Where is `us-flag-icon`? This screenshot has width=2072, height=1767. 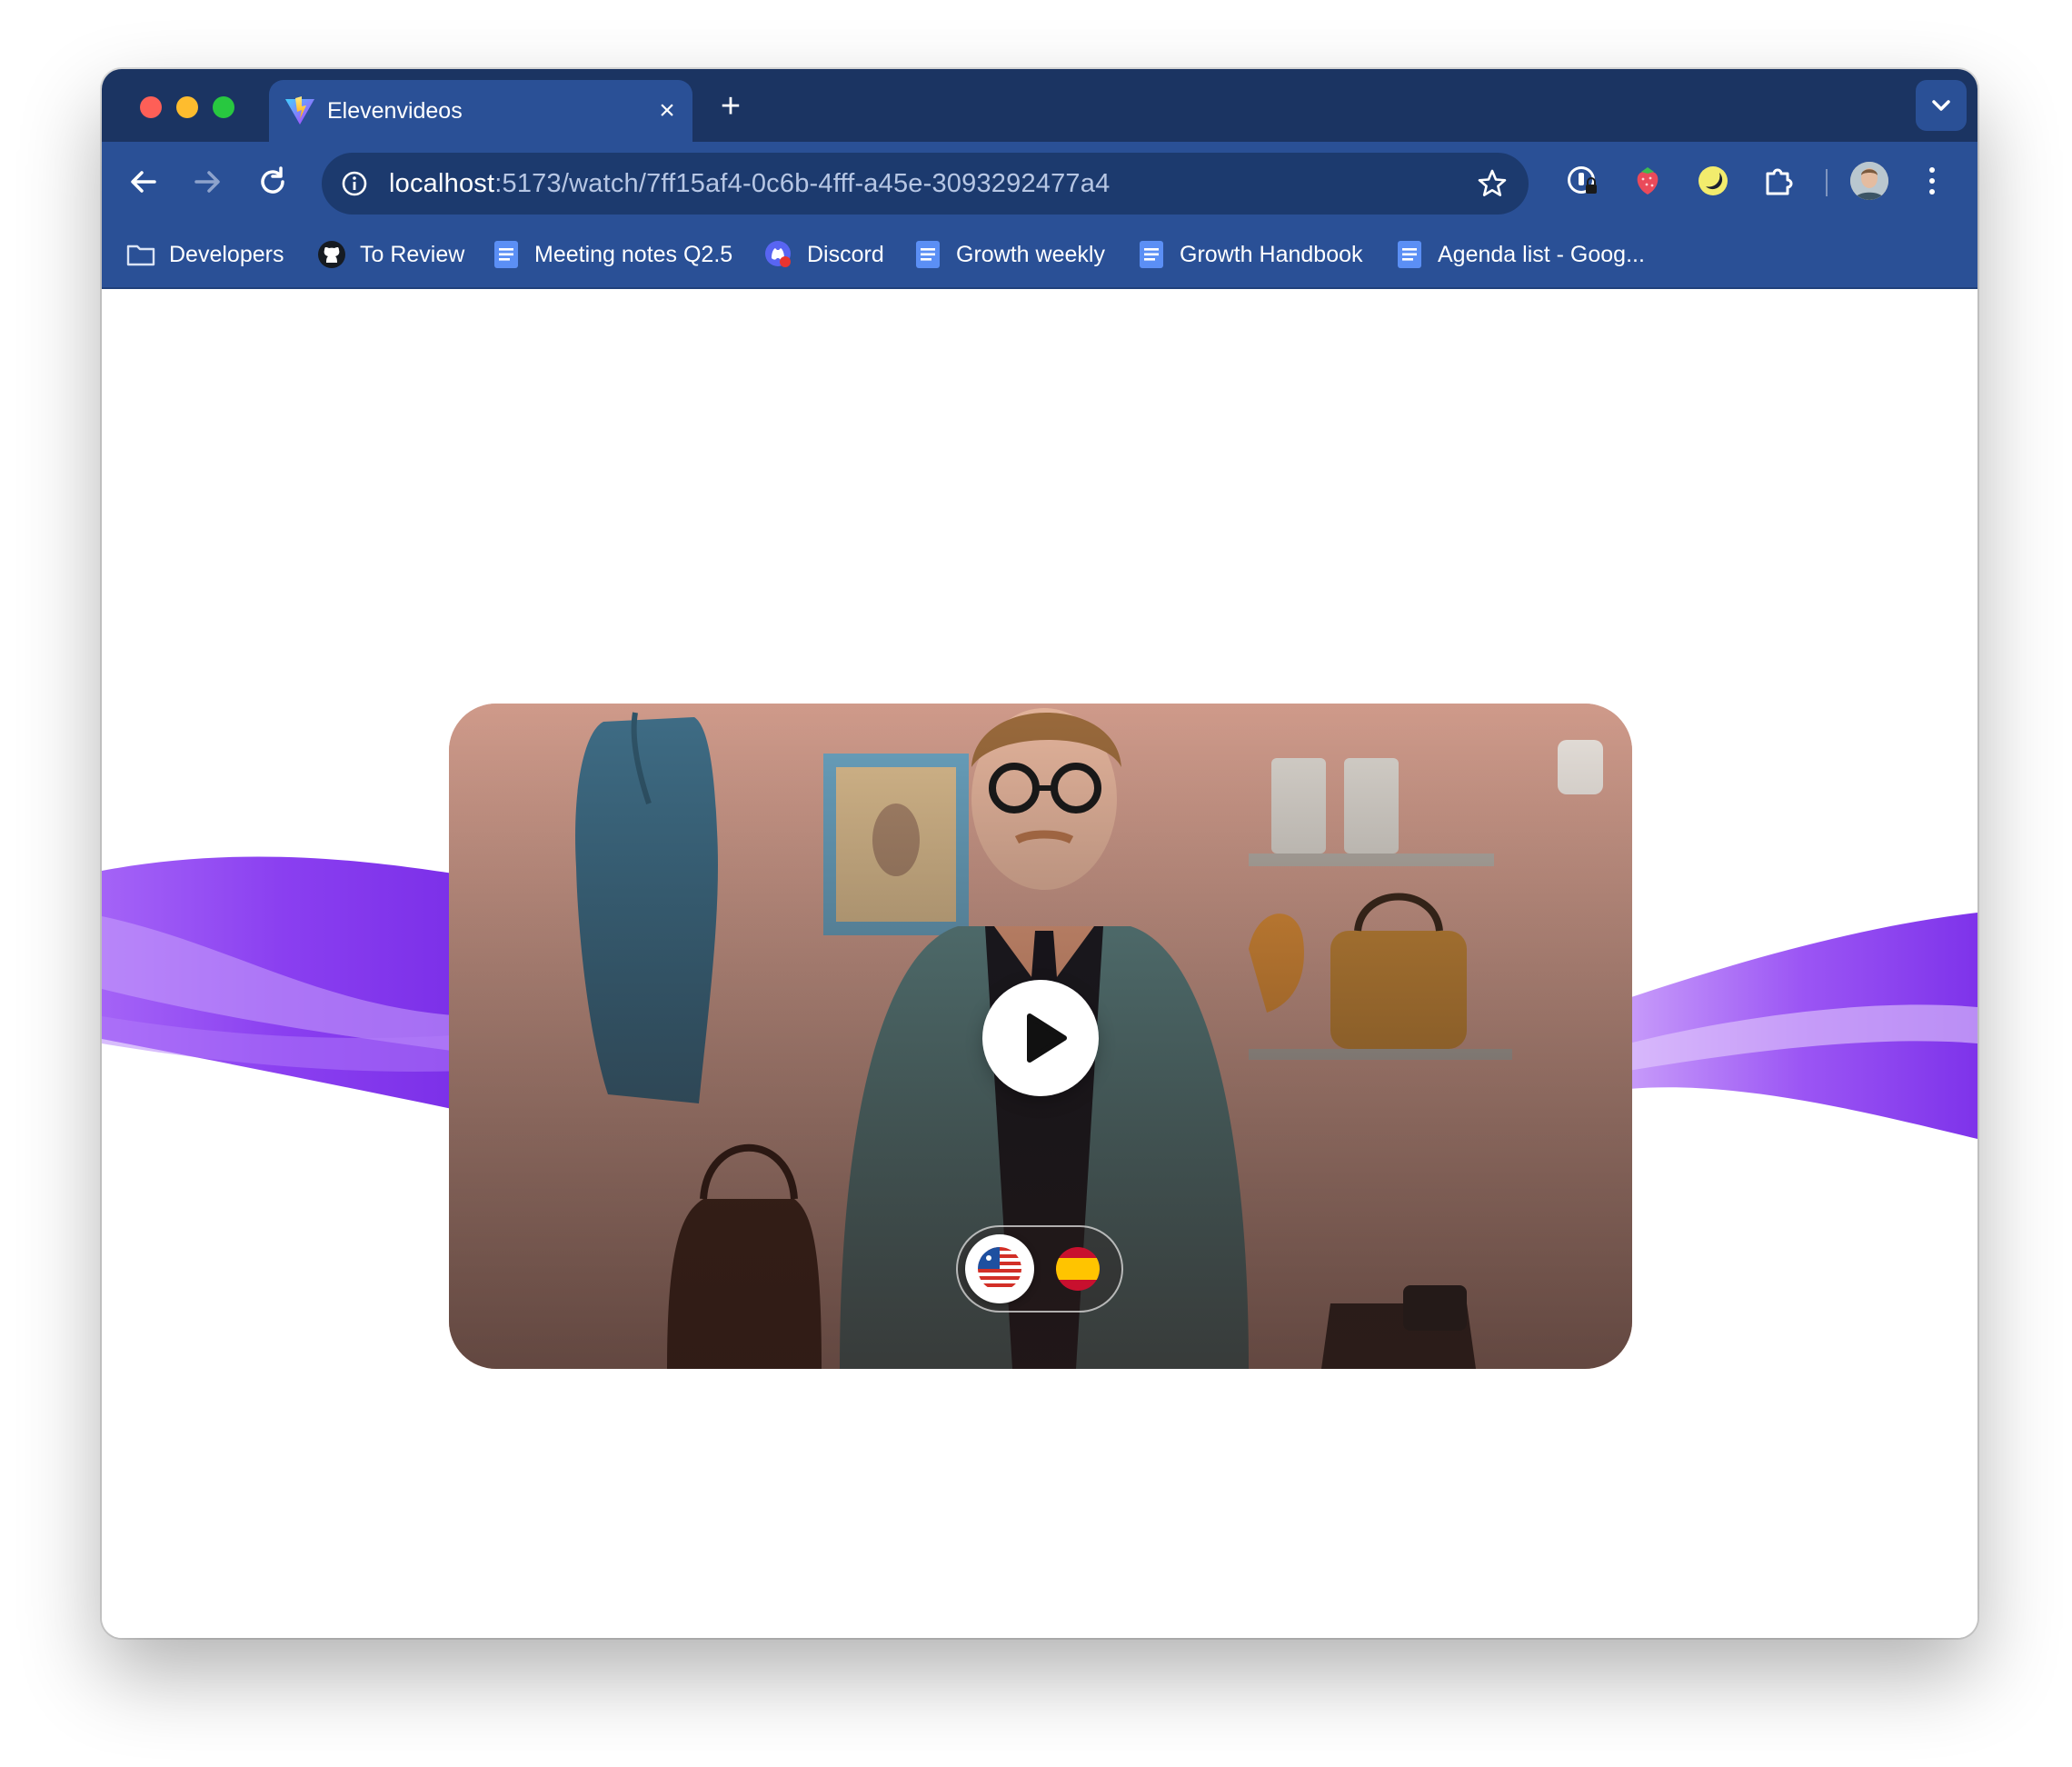 us-flag-icon is located at coordinates (1000, 1269).